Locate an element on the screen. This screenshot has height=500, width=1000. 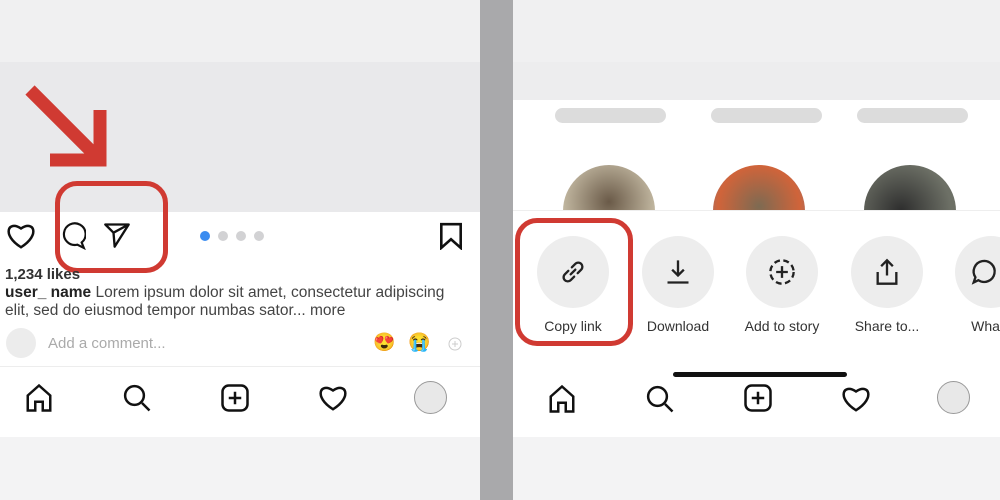
download-label: Download is located at coordinates (678, 326).